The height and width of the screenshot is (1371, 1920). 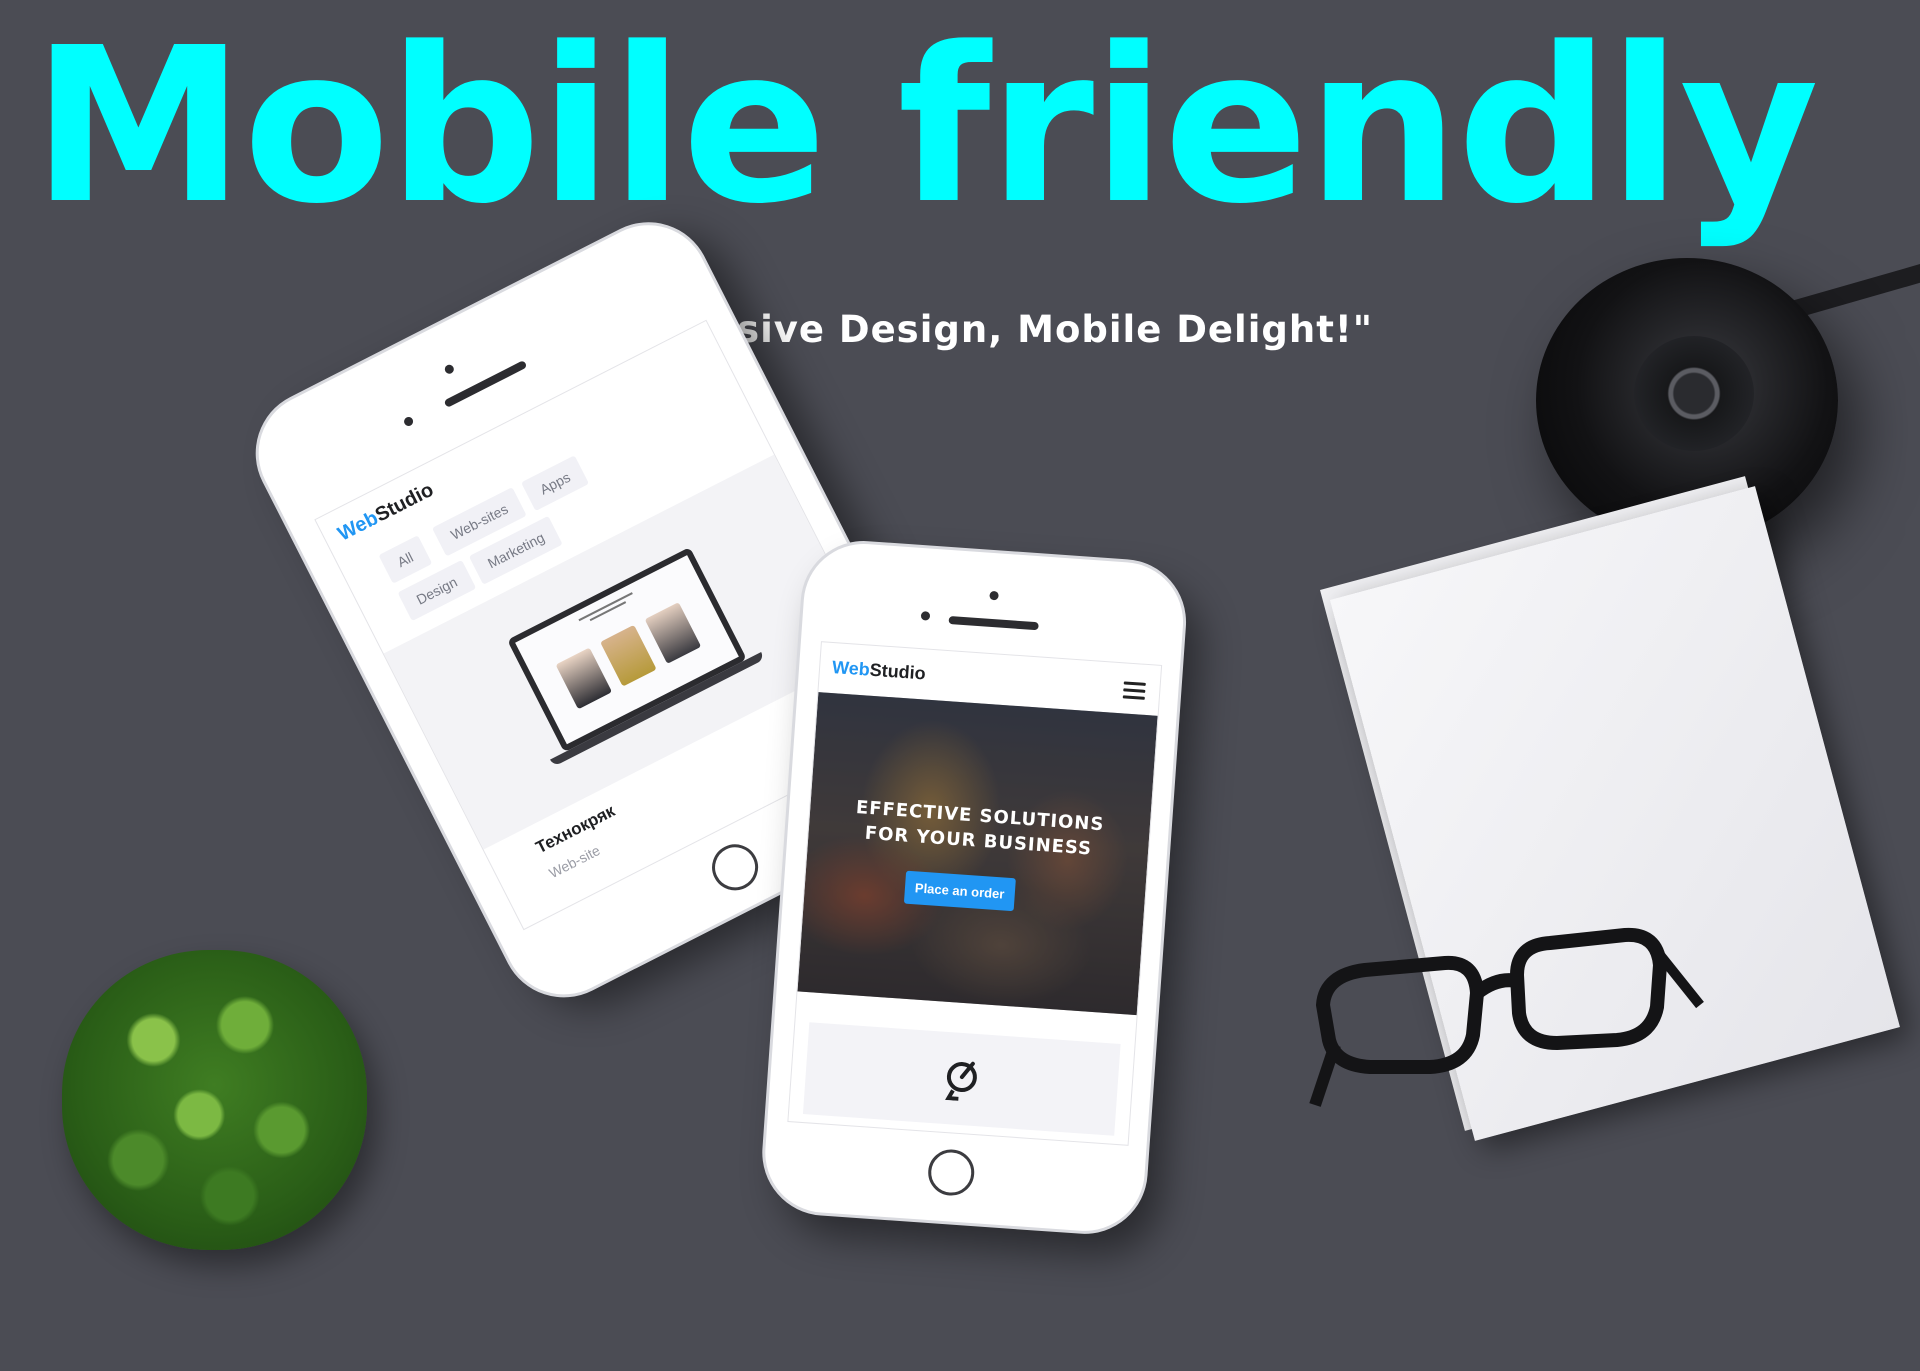 What do you see at coordinates (959, 891) in the screenshot?
I see `place-order-button: Place an order` at bounding box center [959, 891].